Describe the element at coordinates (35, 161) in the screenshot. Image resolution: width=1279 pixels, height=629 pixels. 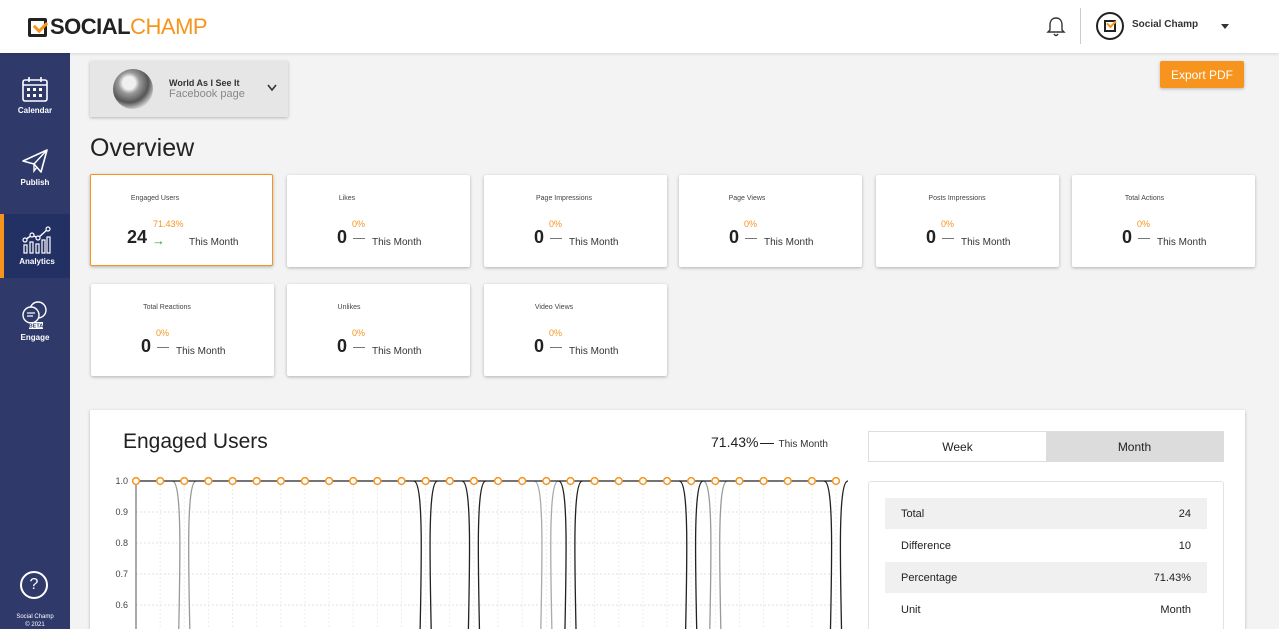
I see `paper-plane-icon` at that location.